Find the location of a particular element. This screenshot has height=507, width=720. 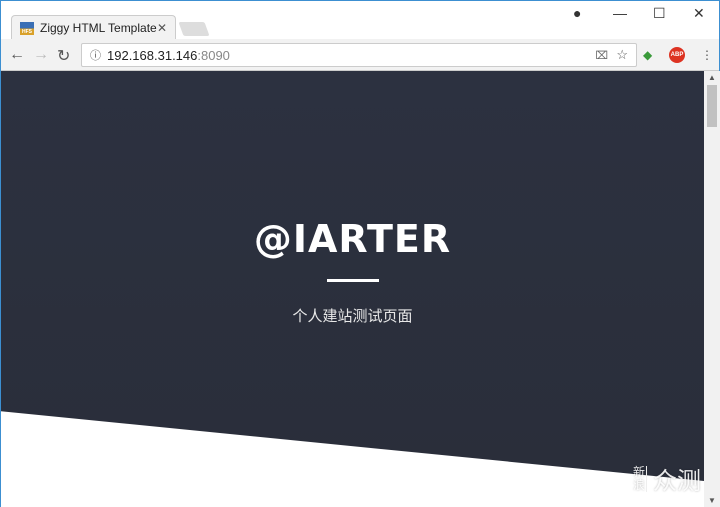

favicon-icon: HFS is located at coordinates (27, 28).